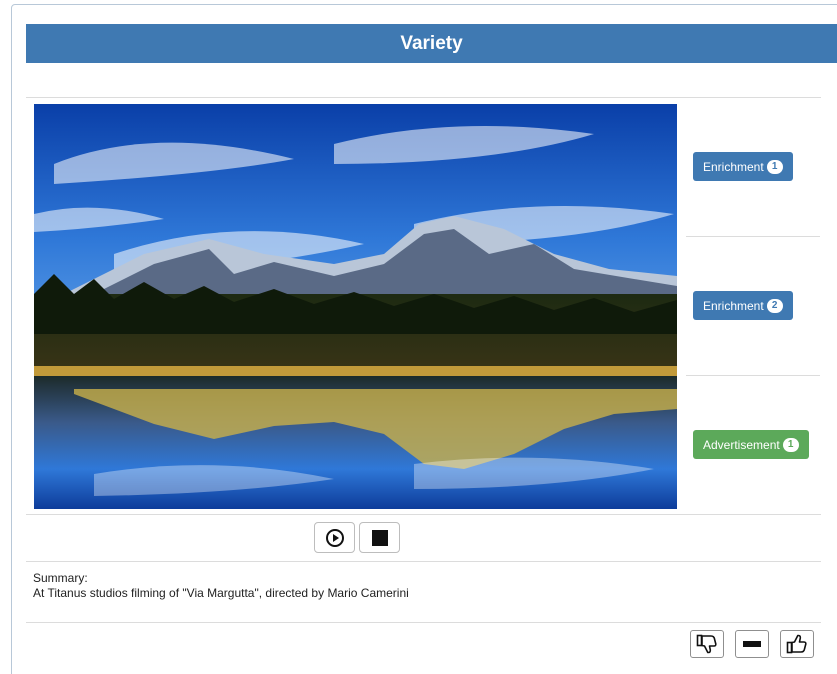 Image resolution: width=837 pixels, height=674 pixels. I want to click on play-circle-icon, so click(334, 537).